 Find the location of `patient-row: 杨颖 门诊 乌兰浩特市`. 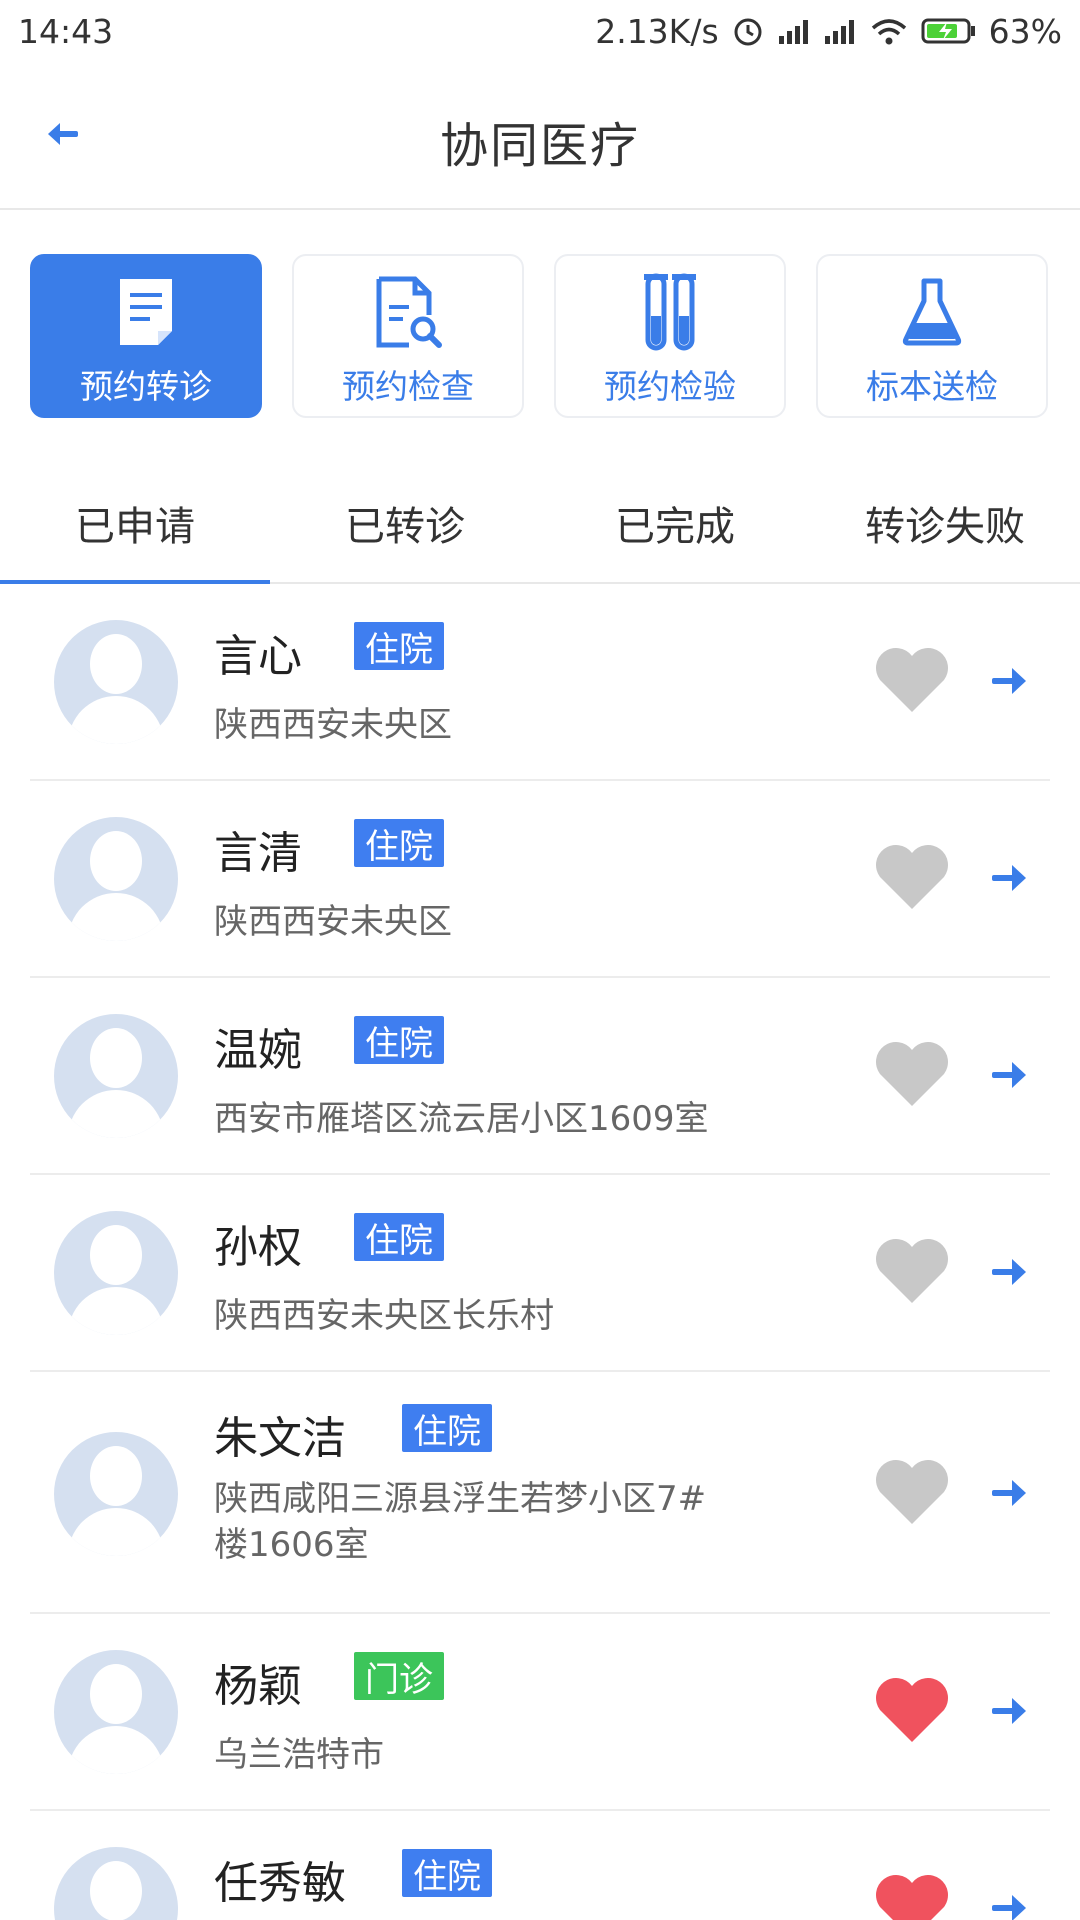

patient-row: 杨颖 门诊 乌兰浩特市 is located at coordinates (540, 1712).